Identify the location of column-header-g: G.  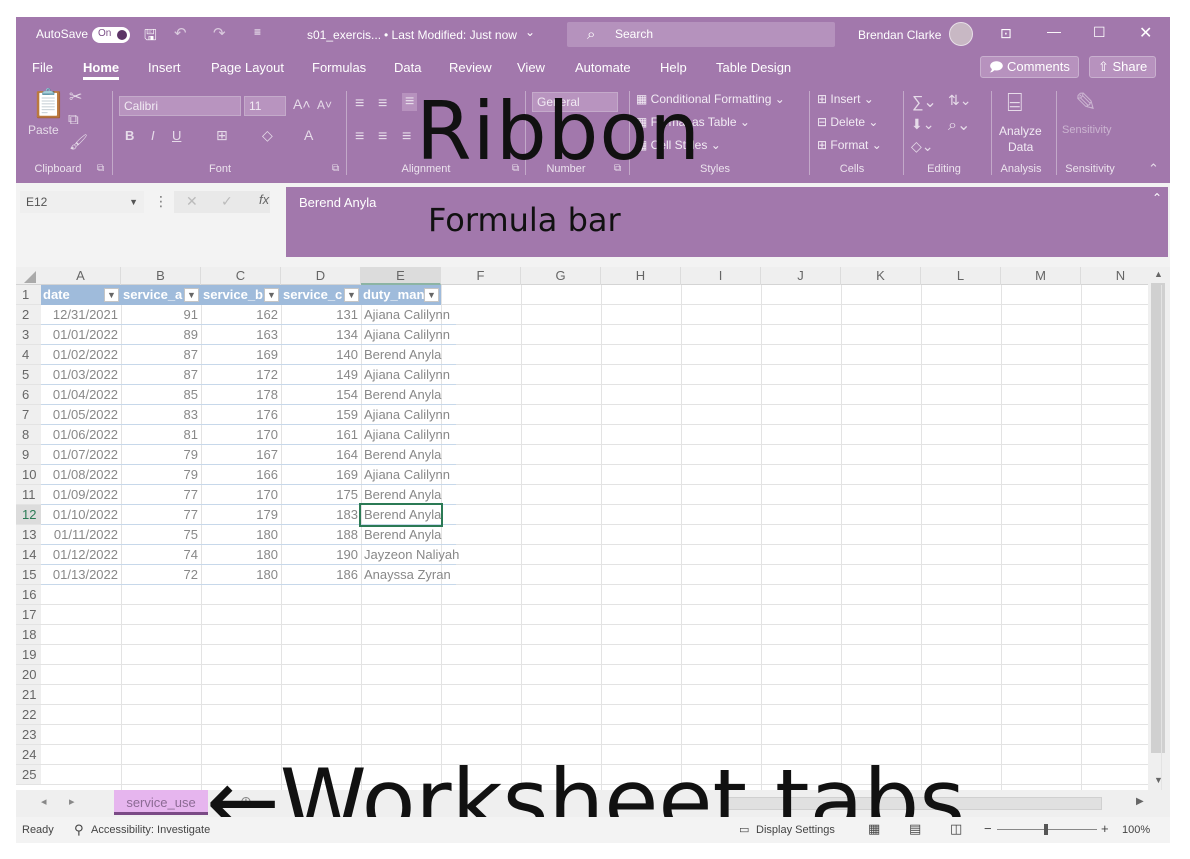
(561, 276).